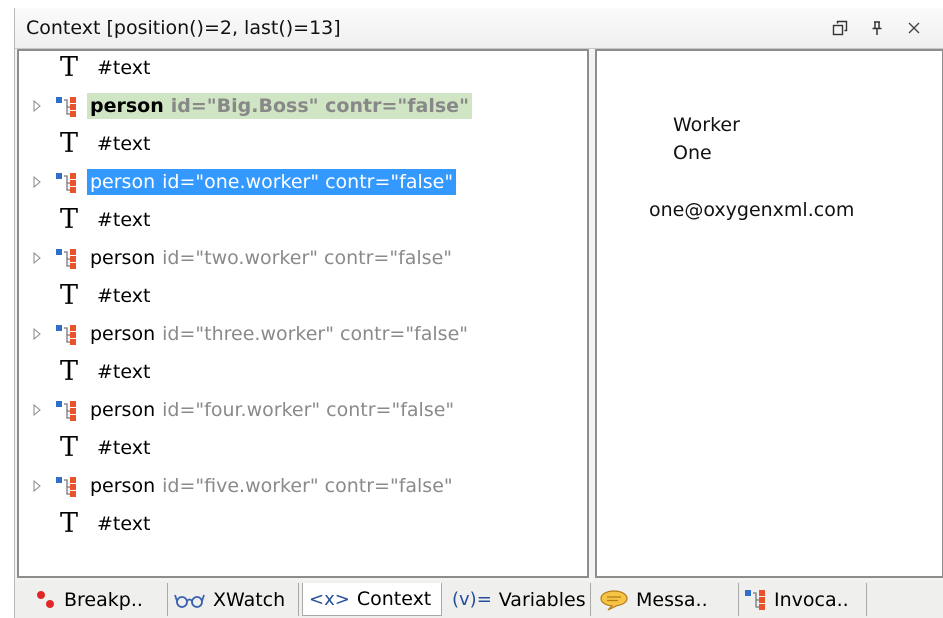 The width and height of the screenshot is (943, 618). I want to click on tab-label: Messa.., so click(672, 599).